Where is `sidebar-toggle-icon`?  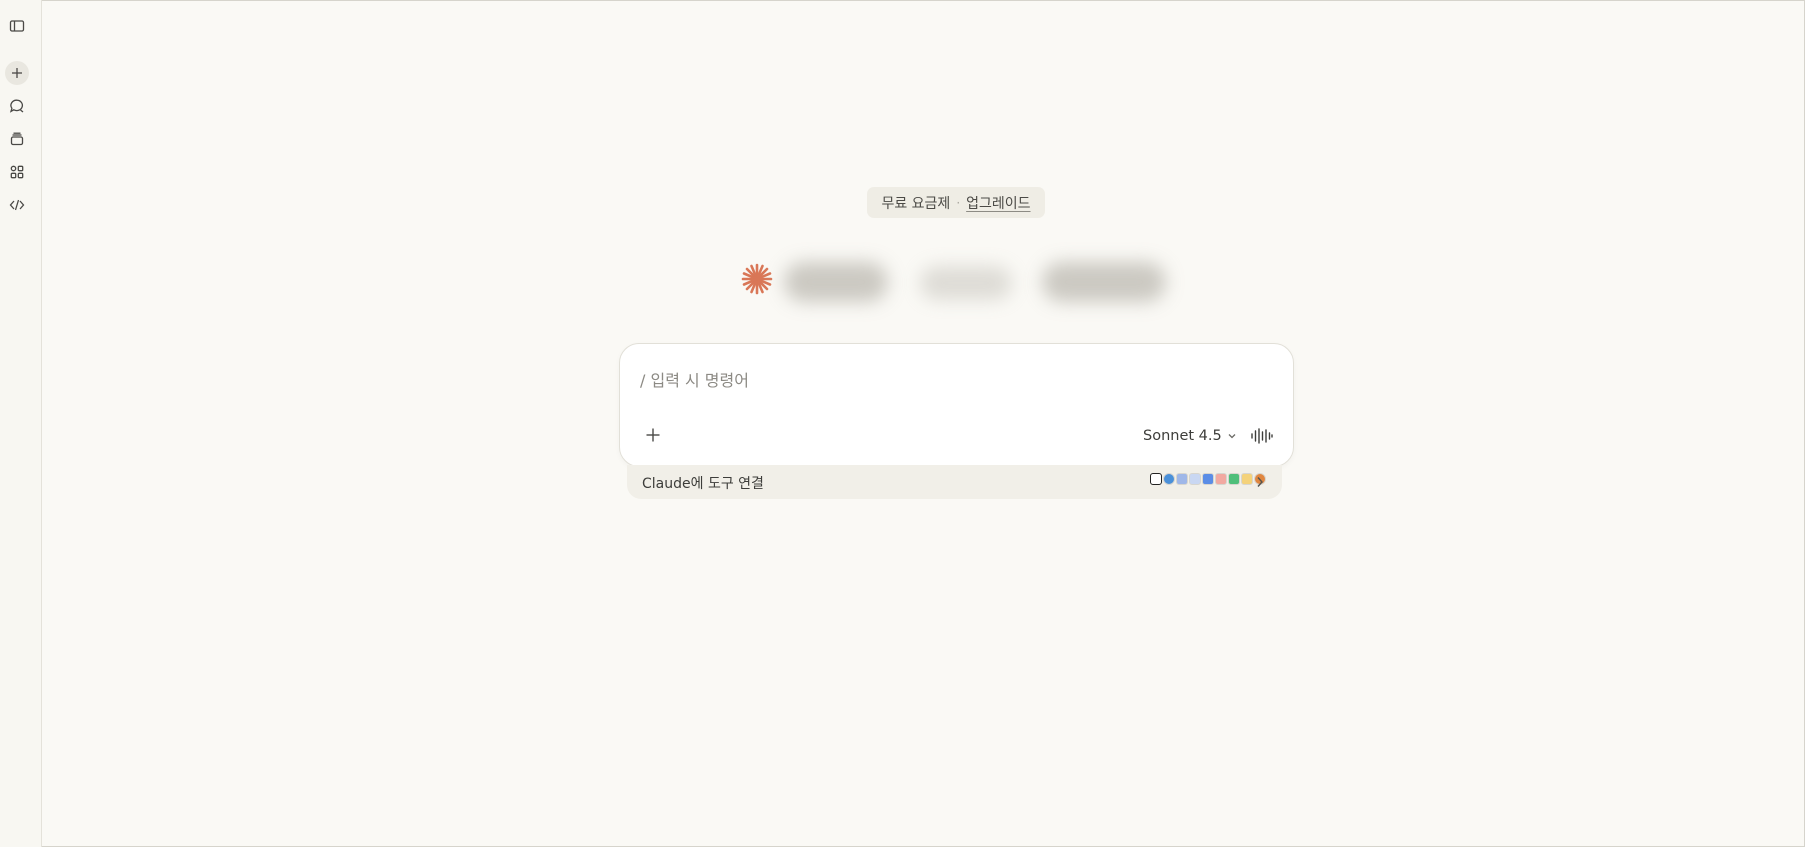 sidebar-toggle-icon is located at coordinates (17, 26).